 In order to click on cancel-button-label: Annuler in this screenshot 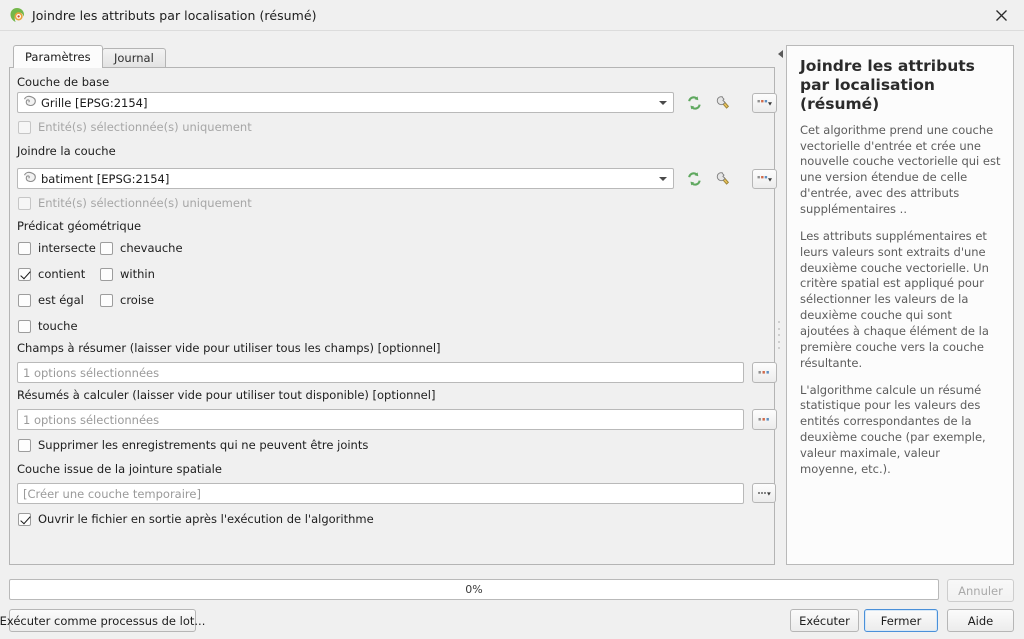, I will do `click(980, 590)`.